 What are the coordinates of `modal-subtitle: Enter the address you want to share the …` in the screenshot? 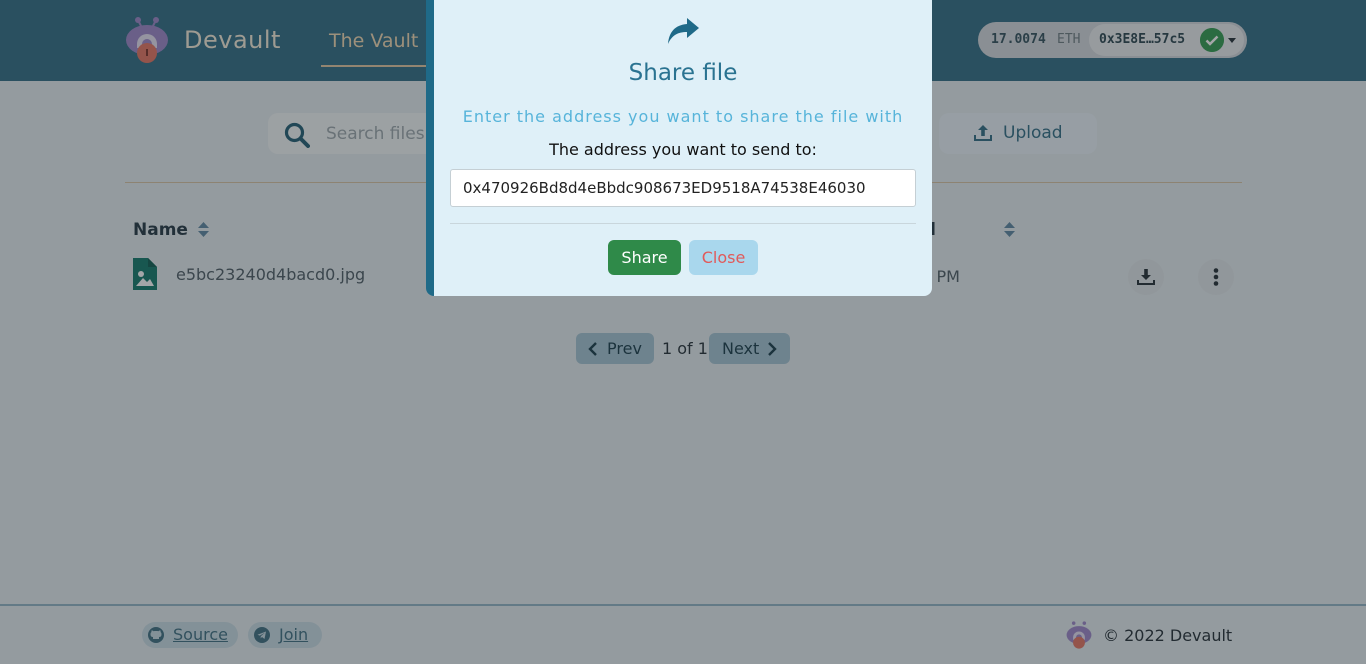 It's located at (683, 116).